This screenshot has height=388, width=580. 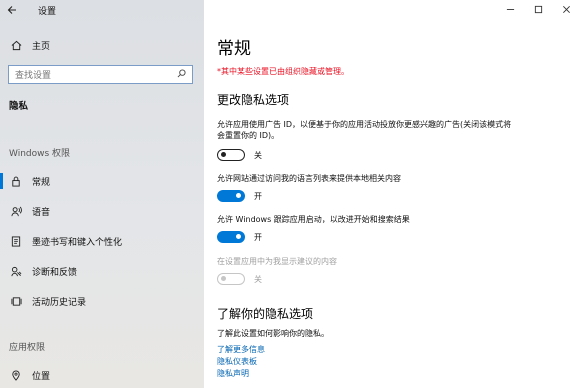 I want to click on lock-icon, so click(x=16, y=181).